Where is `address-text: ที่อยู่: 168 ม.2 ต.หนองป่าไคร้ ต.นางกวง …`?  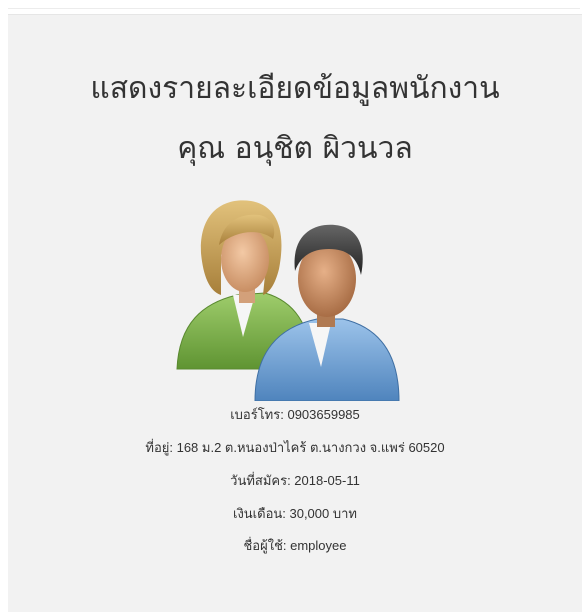 address-text: ที่อยู่: 168 ม.2 ต.หนองป่าไคร้ ต.นางกวง … is located at coordinates (295, 447).